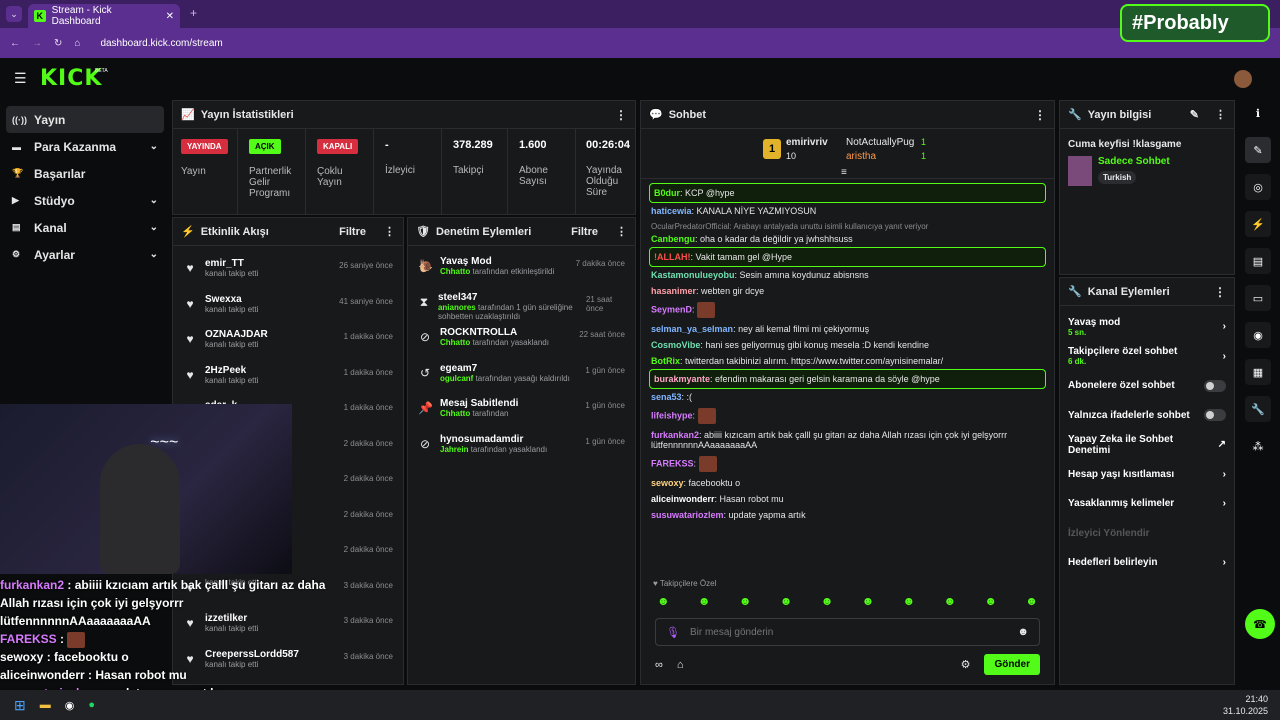 Image resolution: width=1280 pixels, height=720 pixels. What do you see at coordinates (352, 232) in the screenshot?
I see `activity-filter-button: Filtre` at bounding box center [352, 232].